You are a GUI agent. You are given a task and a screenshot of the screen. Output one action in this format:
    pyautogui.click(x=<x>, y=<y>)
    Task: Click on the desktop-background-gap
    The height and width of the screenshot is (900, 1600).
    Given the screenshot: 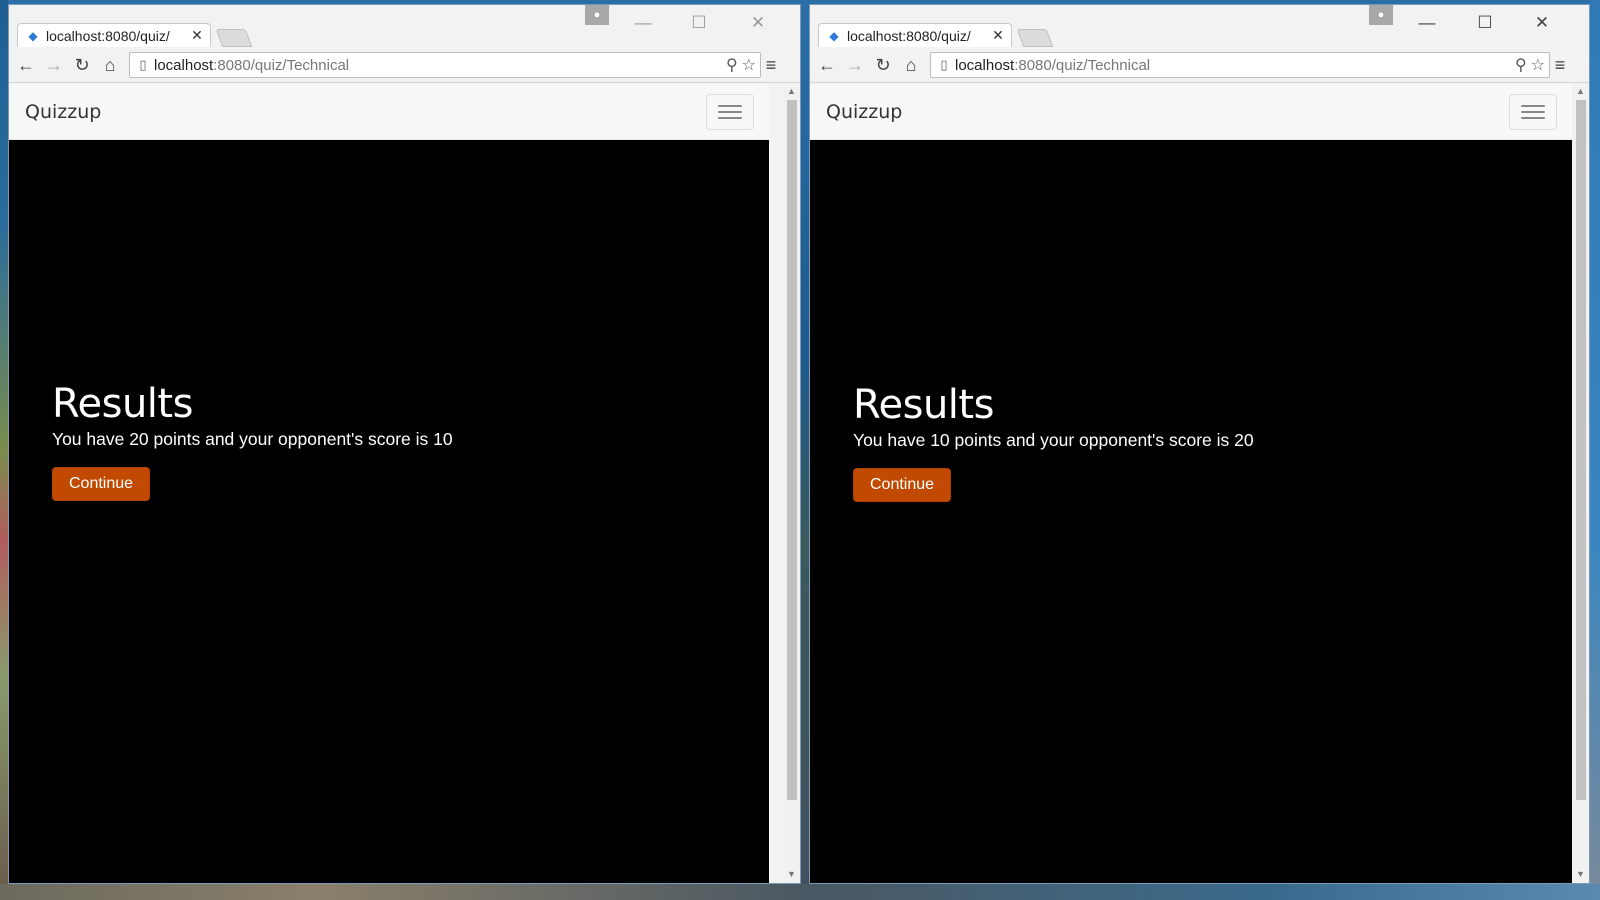 What is the action you would take?
    pyautogui.click(x=805, y=450)
    